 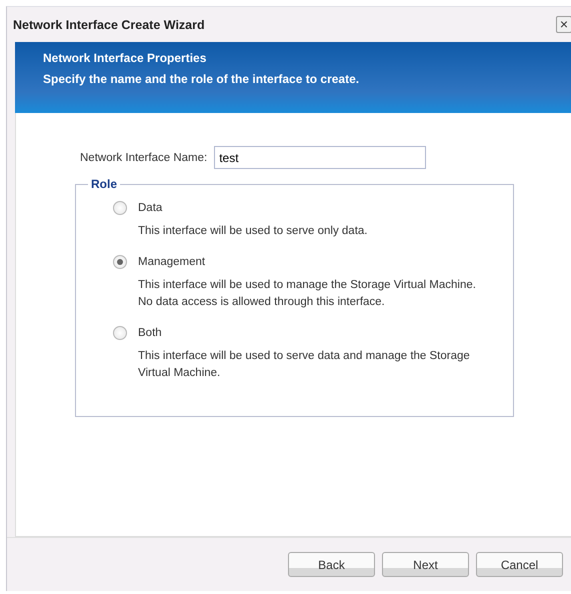 I want to click on wizard-button: Back, so click(x=331, y=564).